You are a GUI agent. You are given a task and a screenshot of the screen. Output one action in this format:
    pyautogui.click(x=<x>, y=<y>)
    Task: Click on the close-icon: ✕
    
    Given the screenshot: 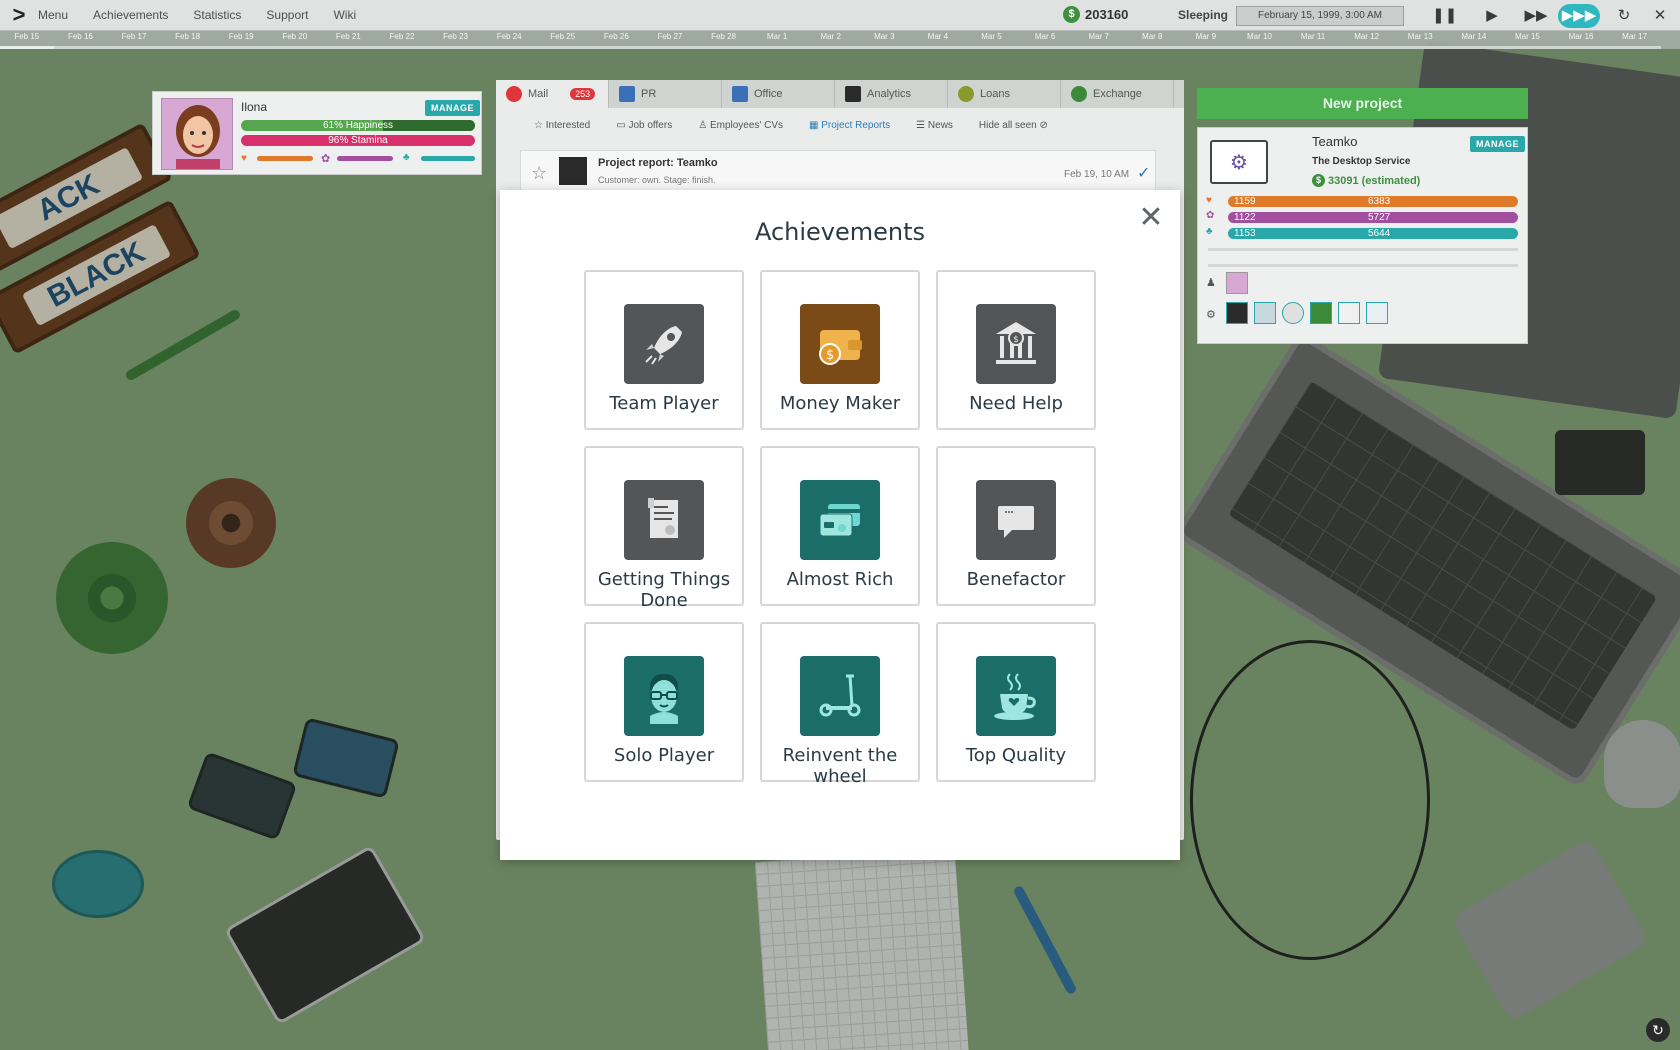 What is the action you would take?
    pyautogui.click(x=1151, y=218)
    